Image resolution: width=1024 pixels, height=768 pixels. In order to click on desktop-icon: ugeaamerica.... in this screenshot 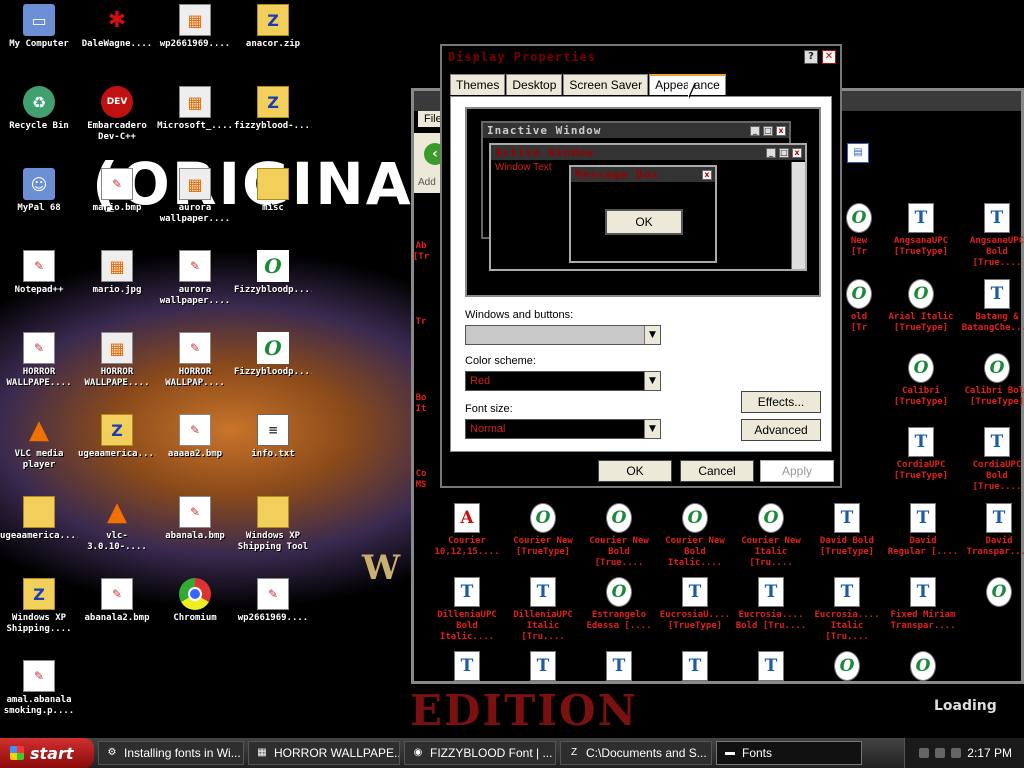, I will do `click(39, 519)`.